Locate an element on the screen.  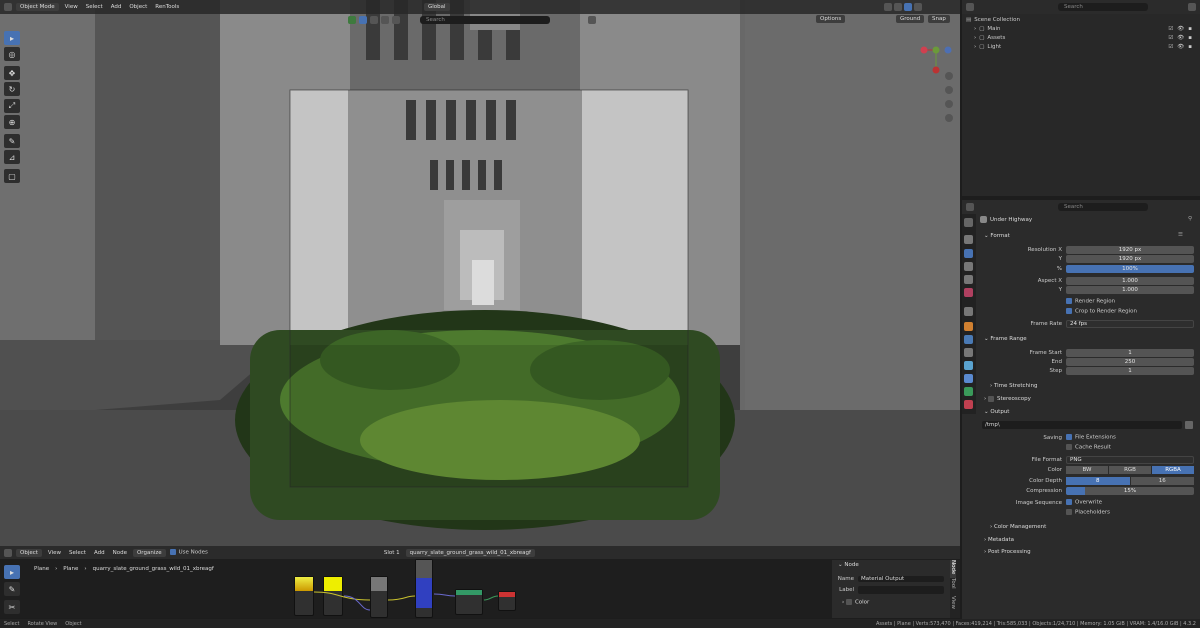
stereoscopy-checkbox is located at coordinates (990, 399).